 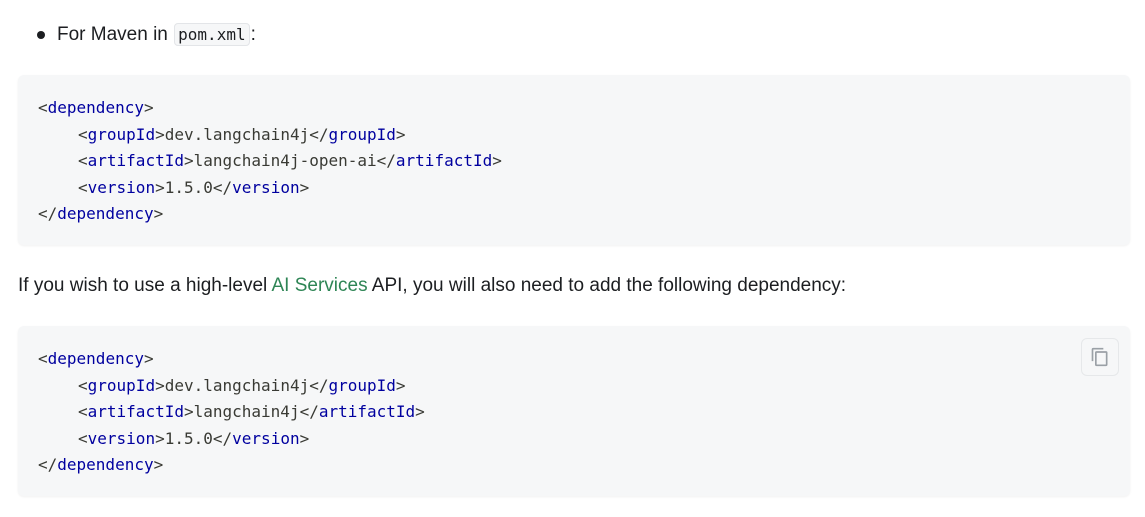 I want to click on paragraph-text-before: If you wish to use a high-level, so click(x=145, y=285).